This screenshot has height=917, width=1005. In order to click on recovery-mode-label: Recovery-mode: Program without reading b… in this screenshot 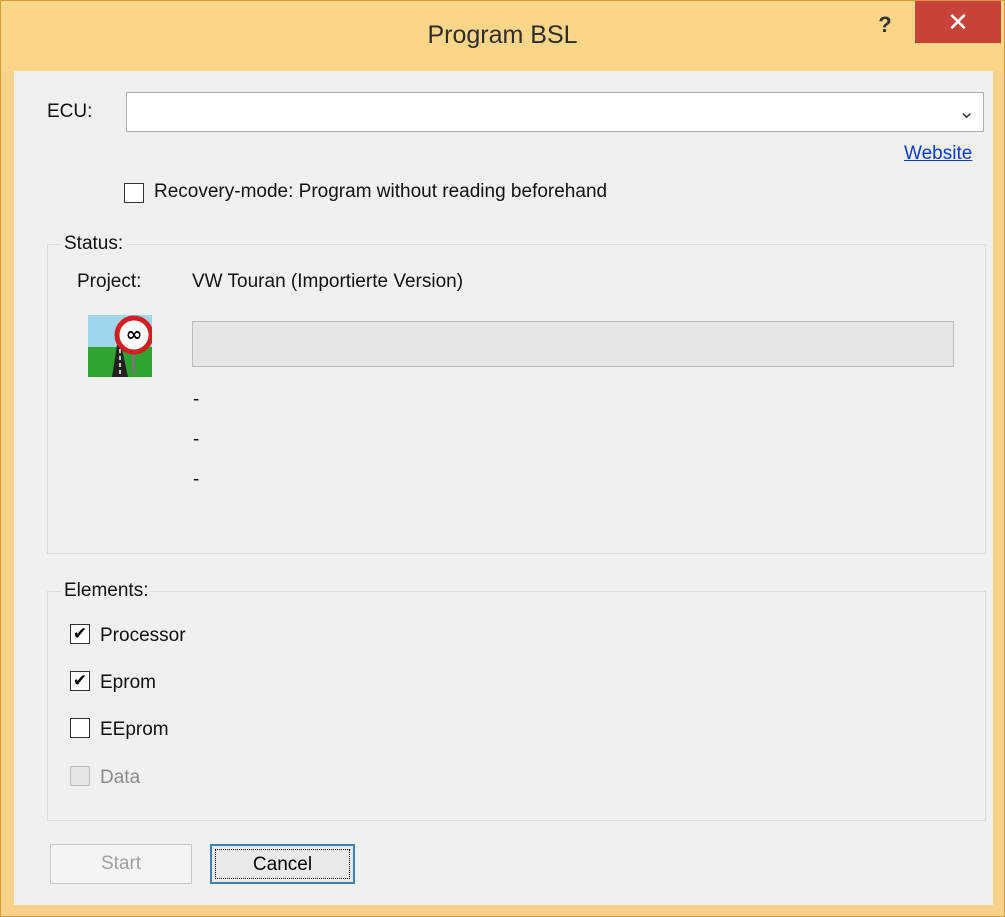, I will do `click(380, 192)`.